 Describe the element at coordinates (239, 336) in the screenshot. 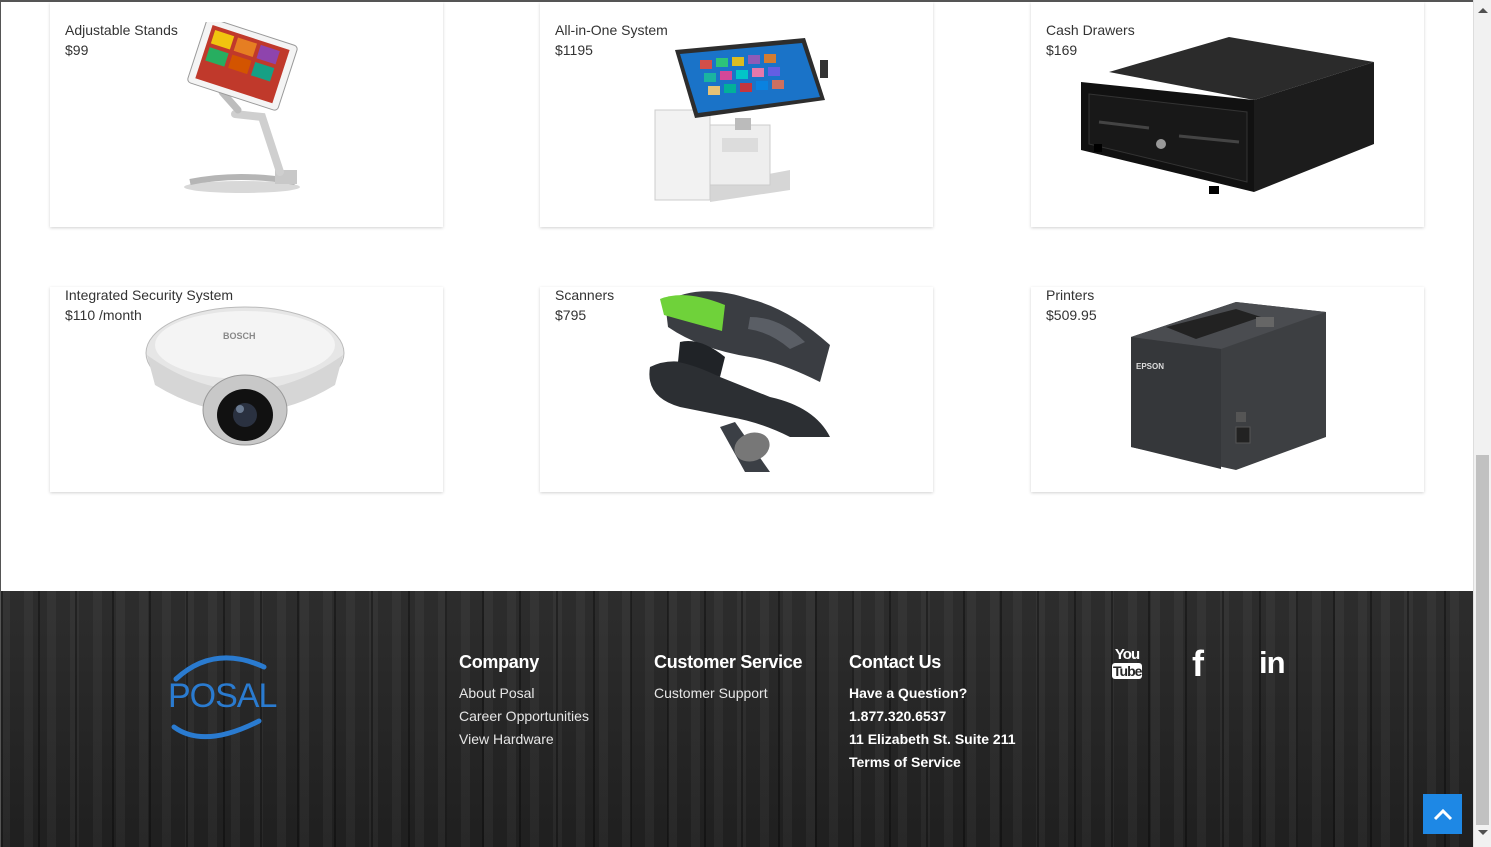

I see `camera-brand-label: BOSCH` at that location.